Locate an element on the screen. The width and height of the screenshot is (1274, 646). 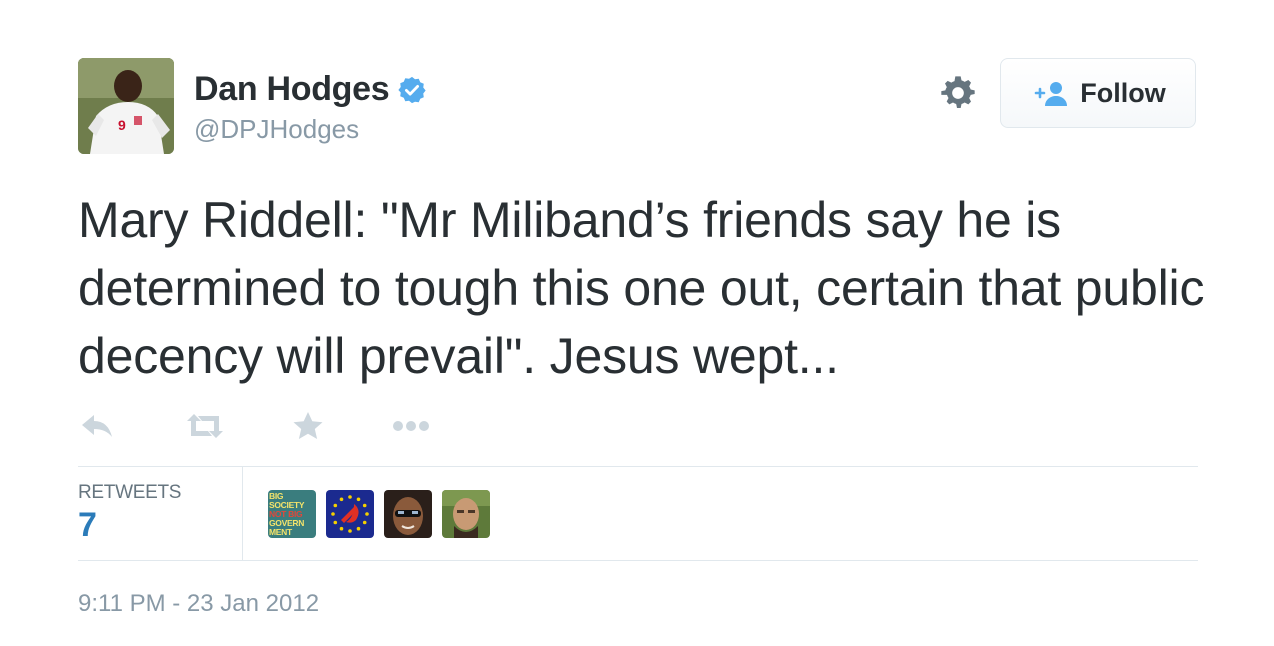
stats-divider-vertical is located at coordinates (242, 513).